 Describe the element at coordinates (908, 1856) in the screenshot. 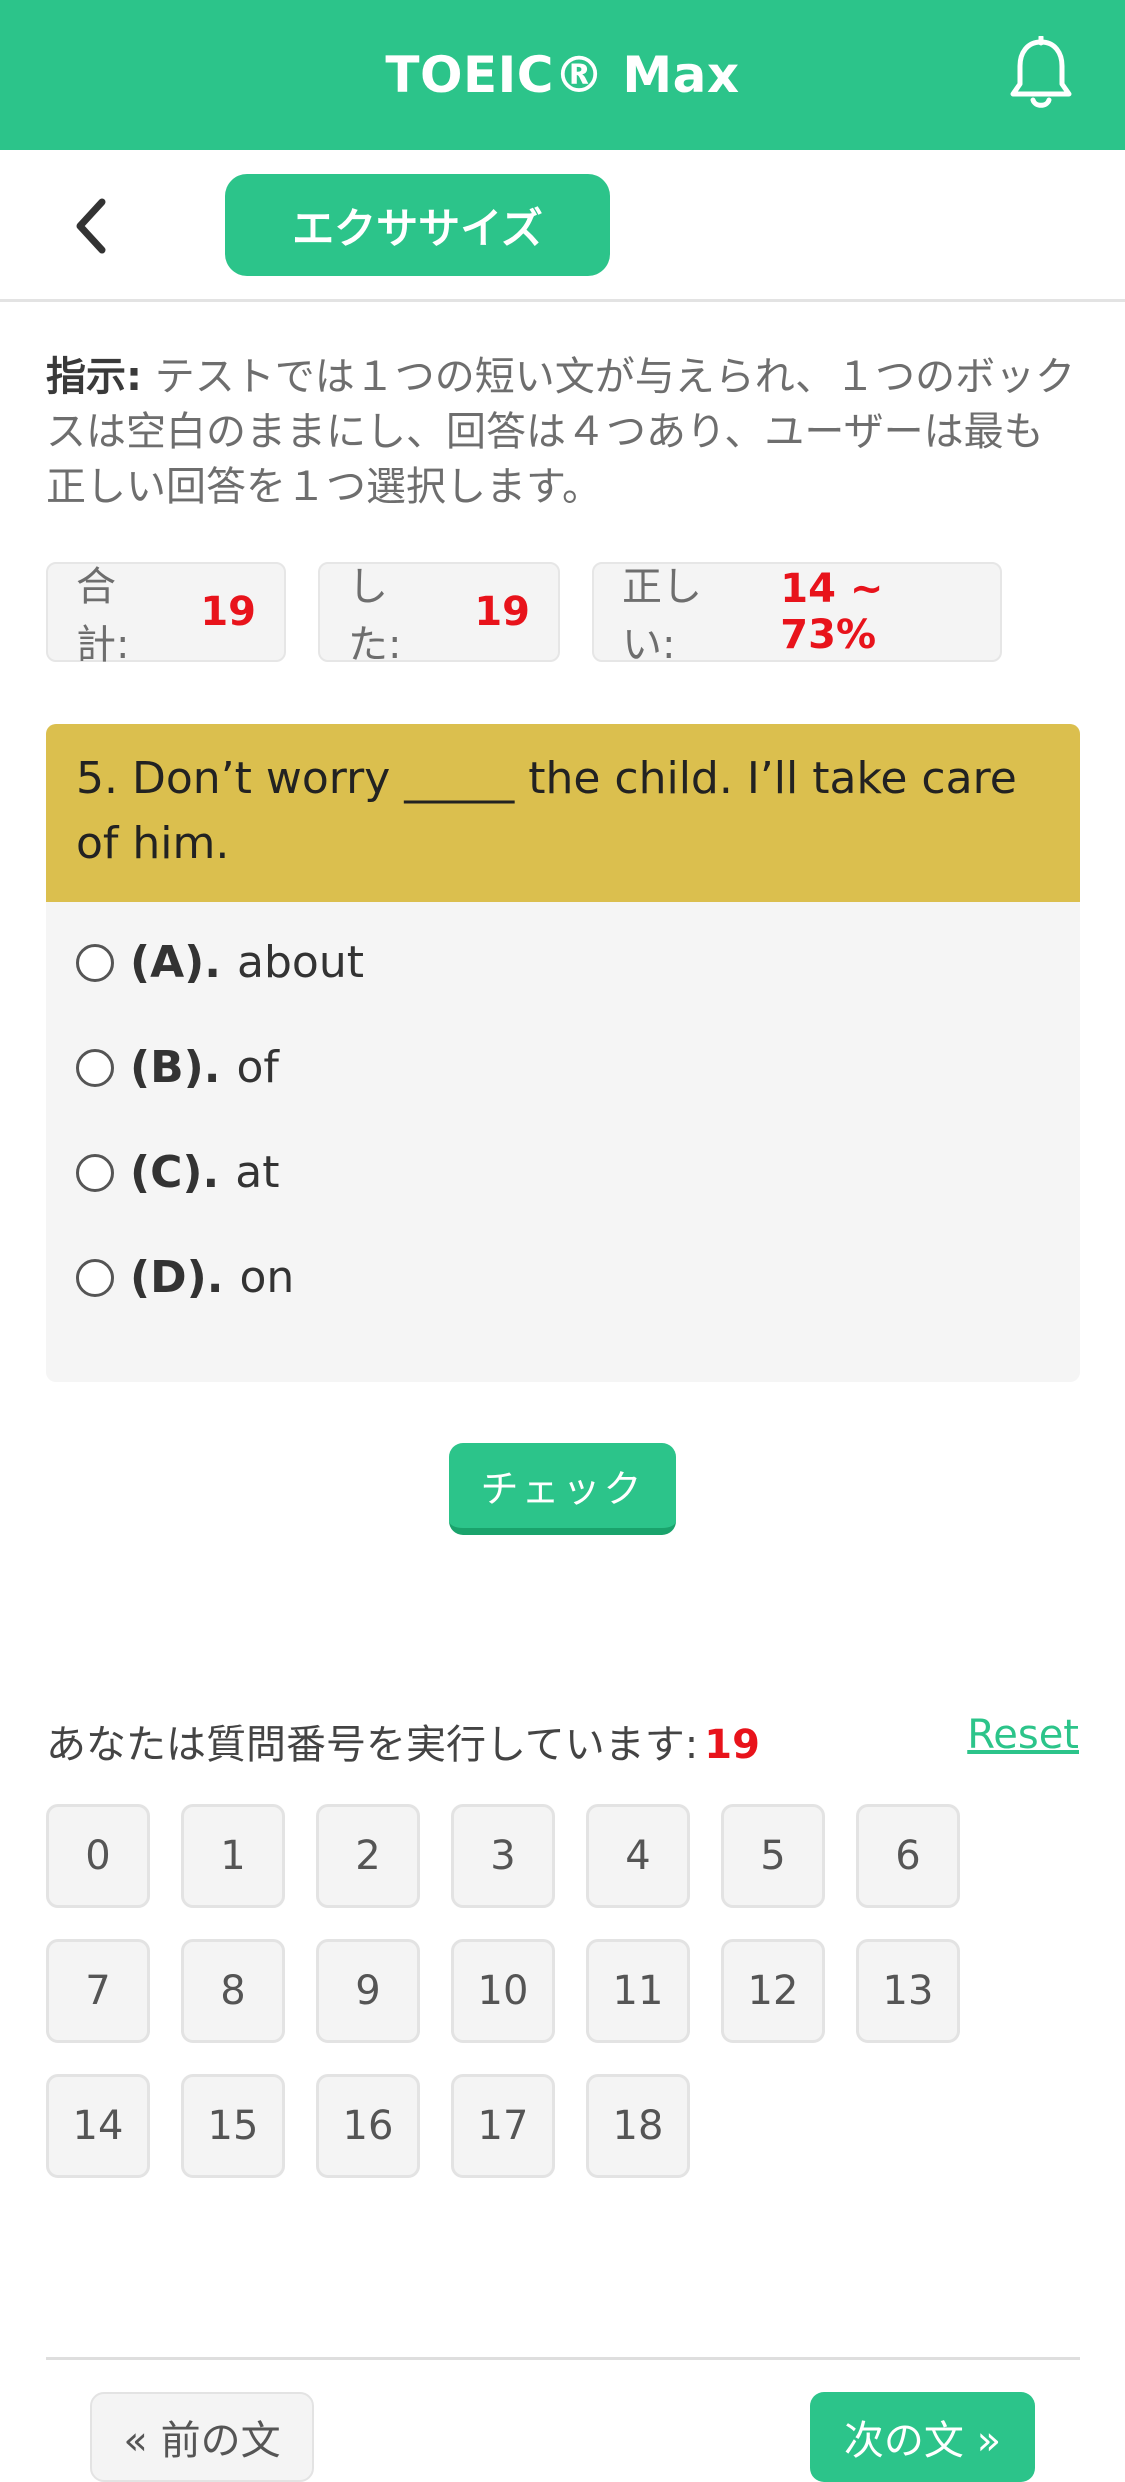

I see `question-number-button: 6` at that location.